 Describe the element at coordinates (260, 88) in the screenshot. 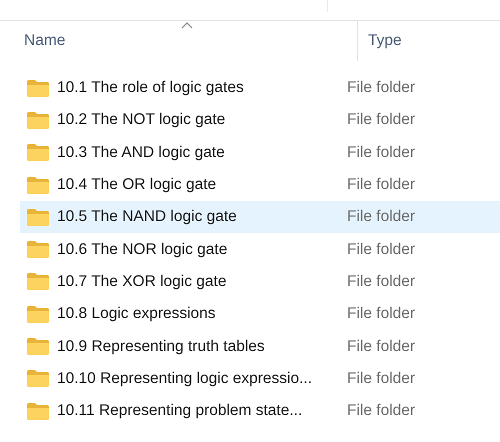

I see `folder-row: 10.1 The role of logic gates File folder` at that location.